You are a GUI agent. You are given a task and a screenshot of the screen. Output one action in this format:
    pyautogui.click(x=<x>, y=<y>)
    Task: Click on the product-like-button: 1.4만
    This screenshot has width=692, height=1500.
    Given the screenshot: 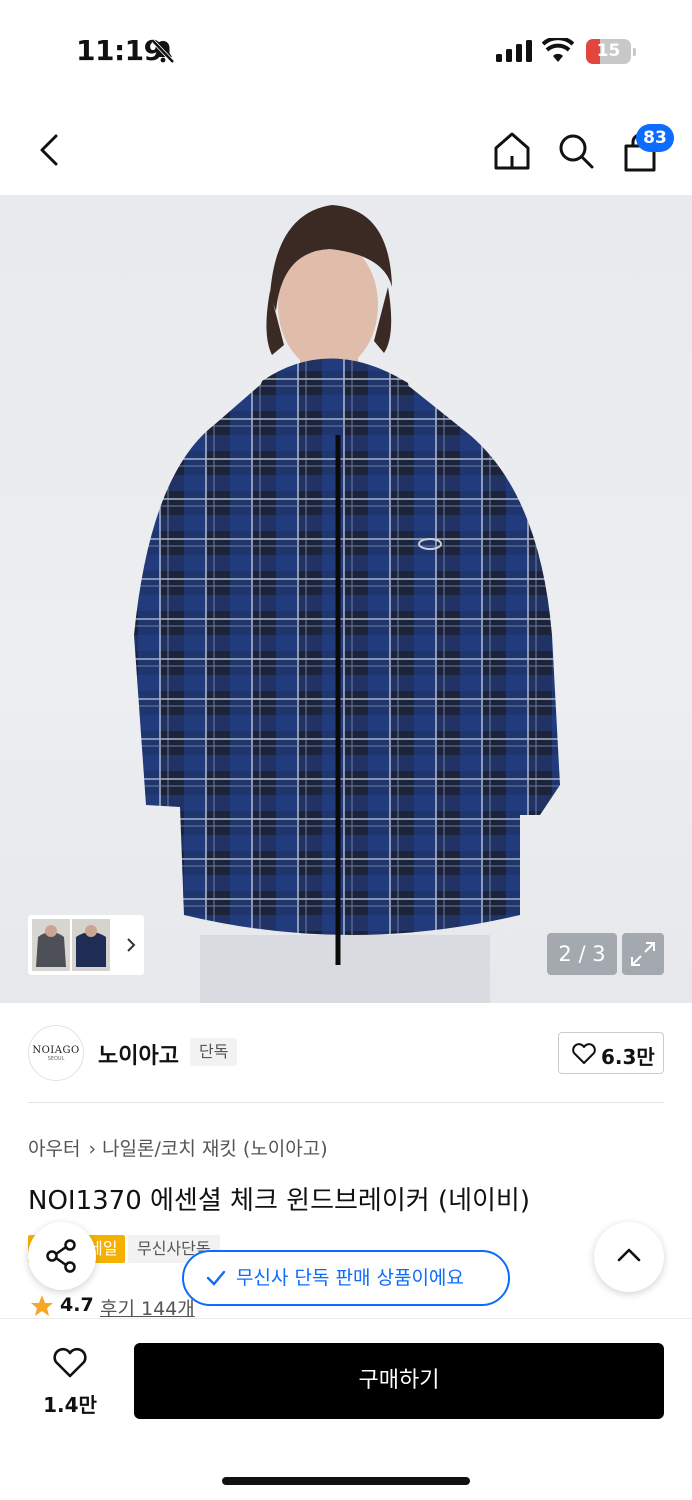 What is the action you would take?
    pyautogui.click(x=70, y=1383)
    